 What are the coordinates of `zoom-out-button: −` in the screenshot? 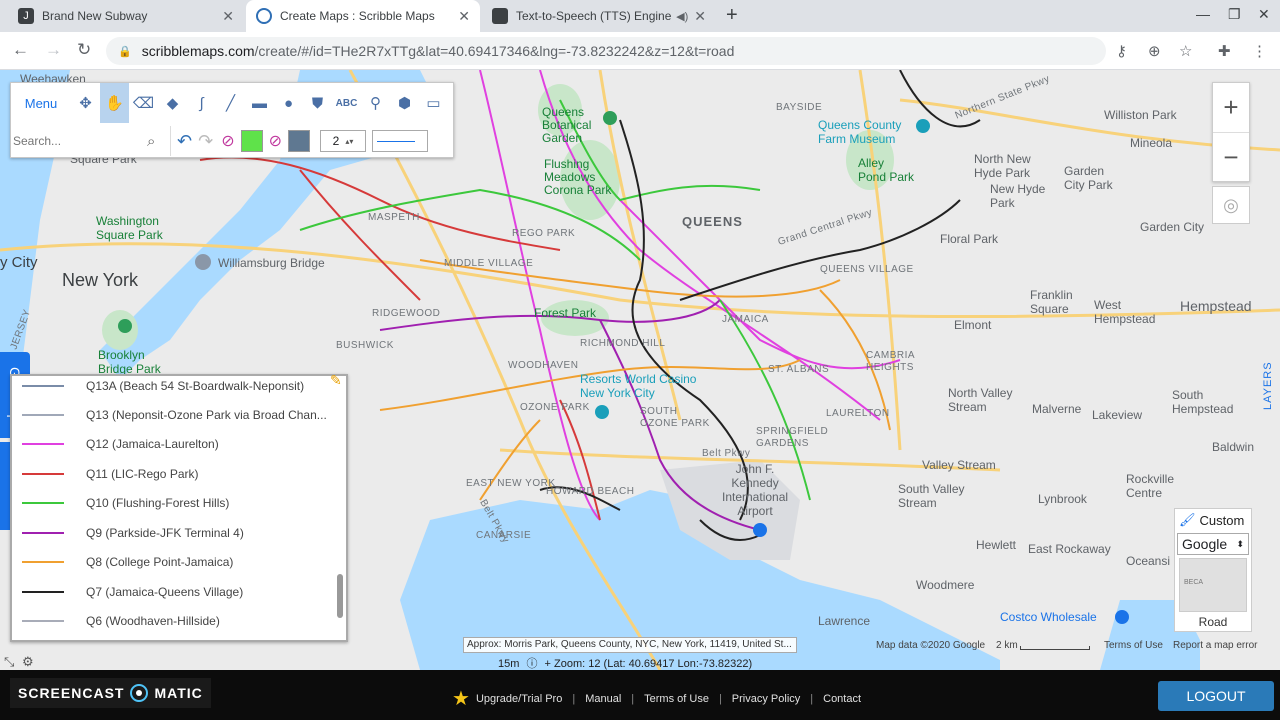 It's located at (1231, 157).